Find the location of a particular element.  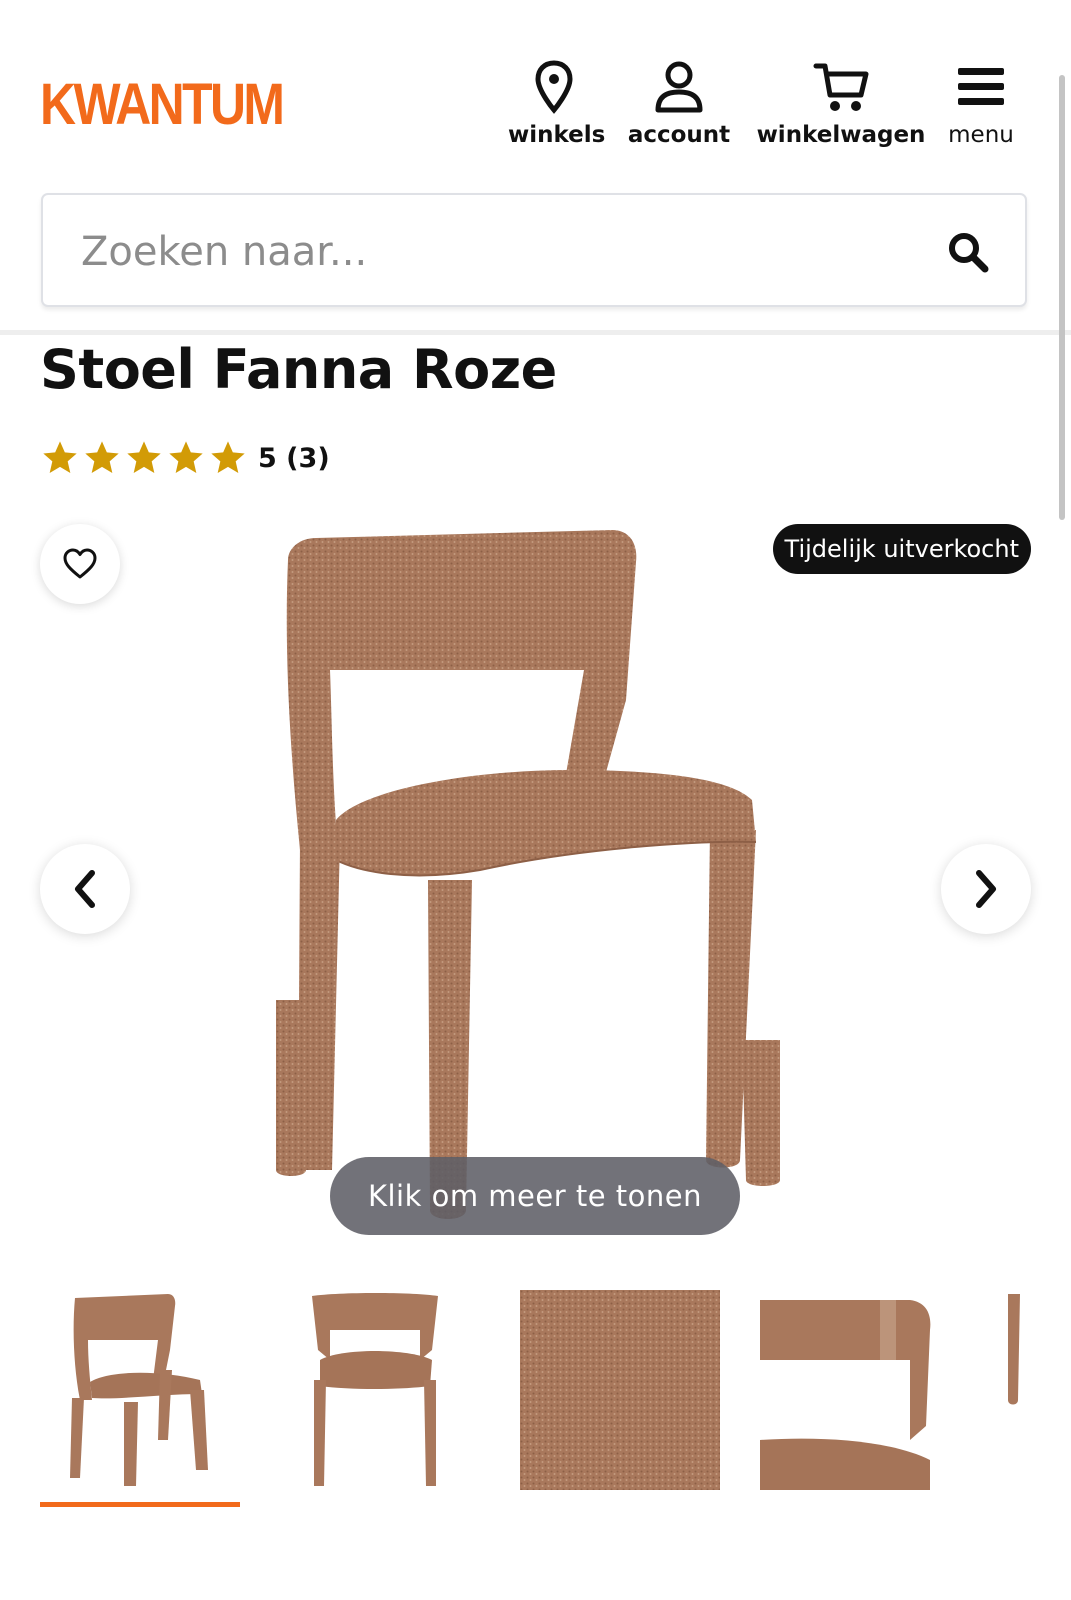

nav-account: account is located at coordinates (679, 104).